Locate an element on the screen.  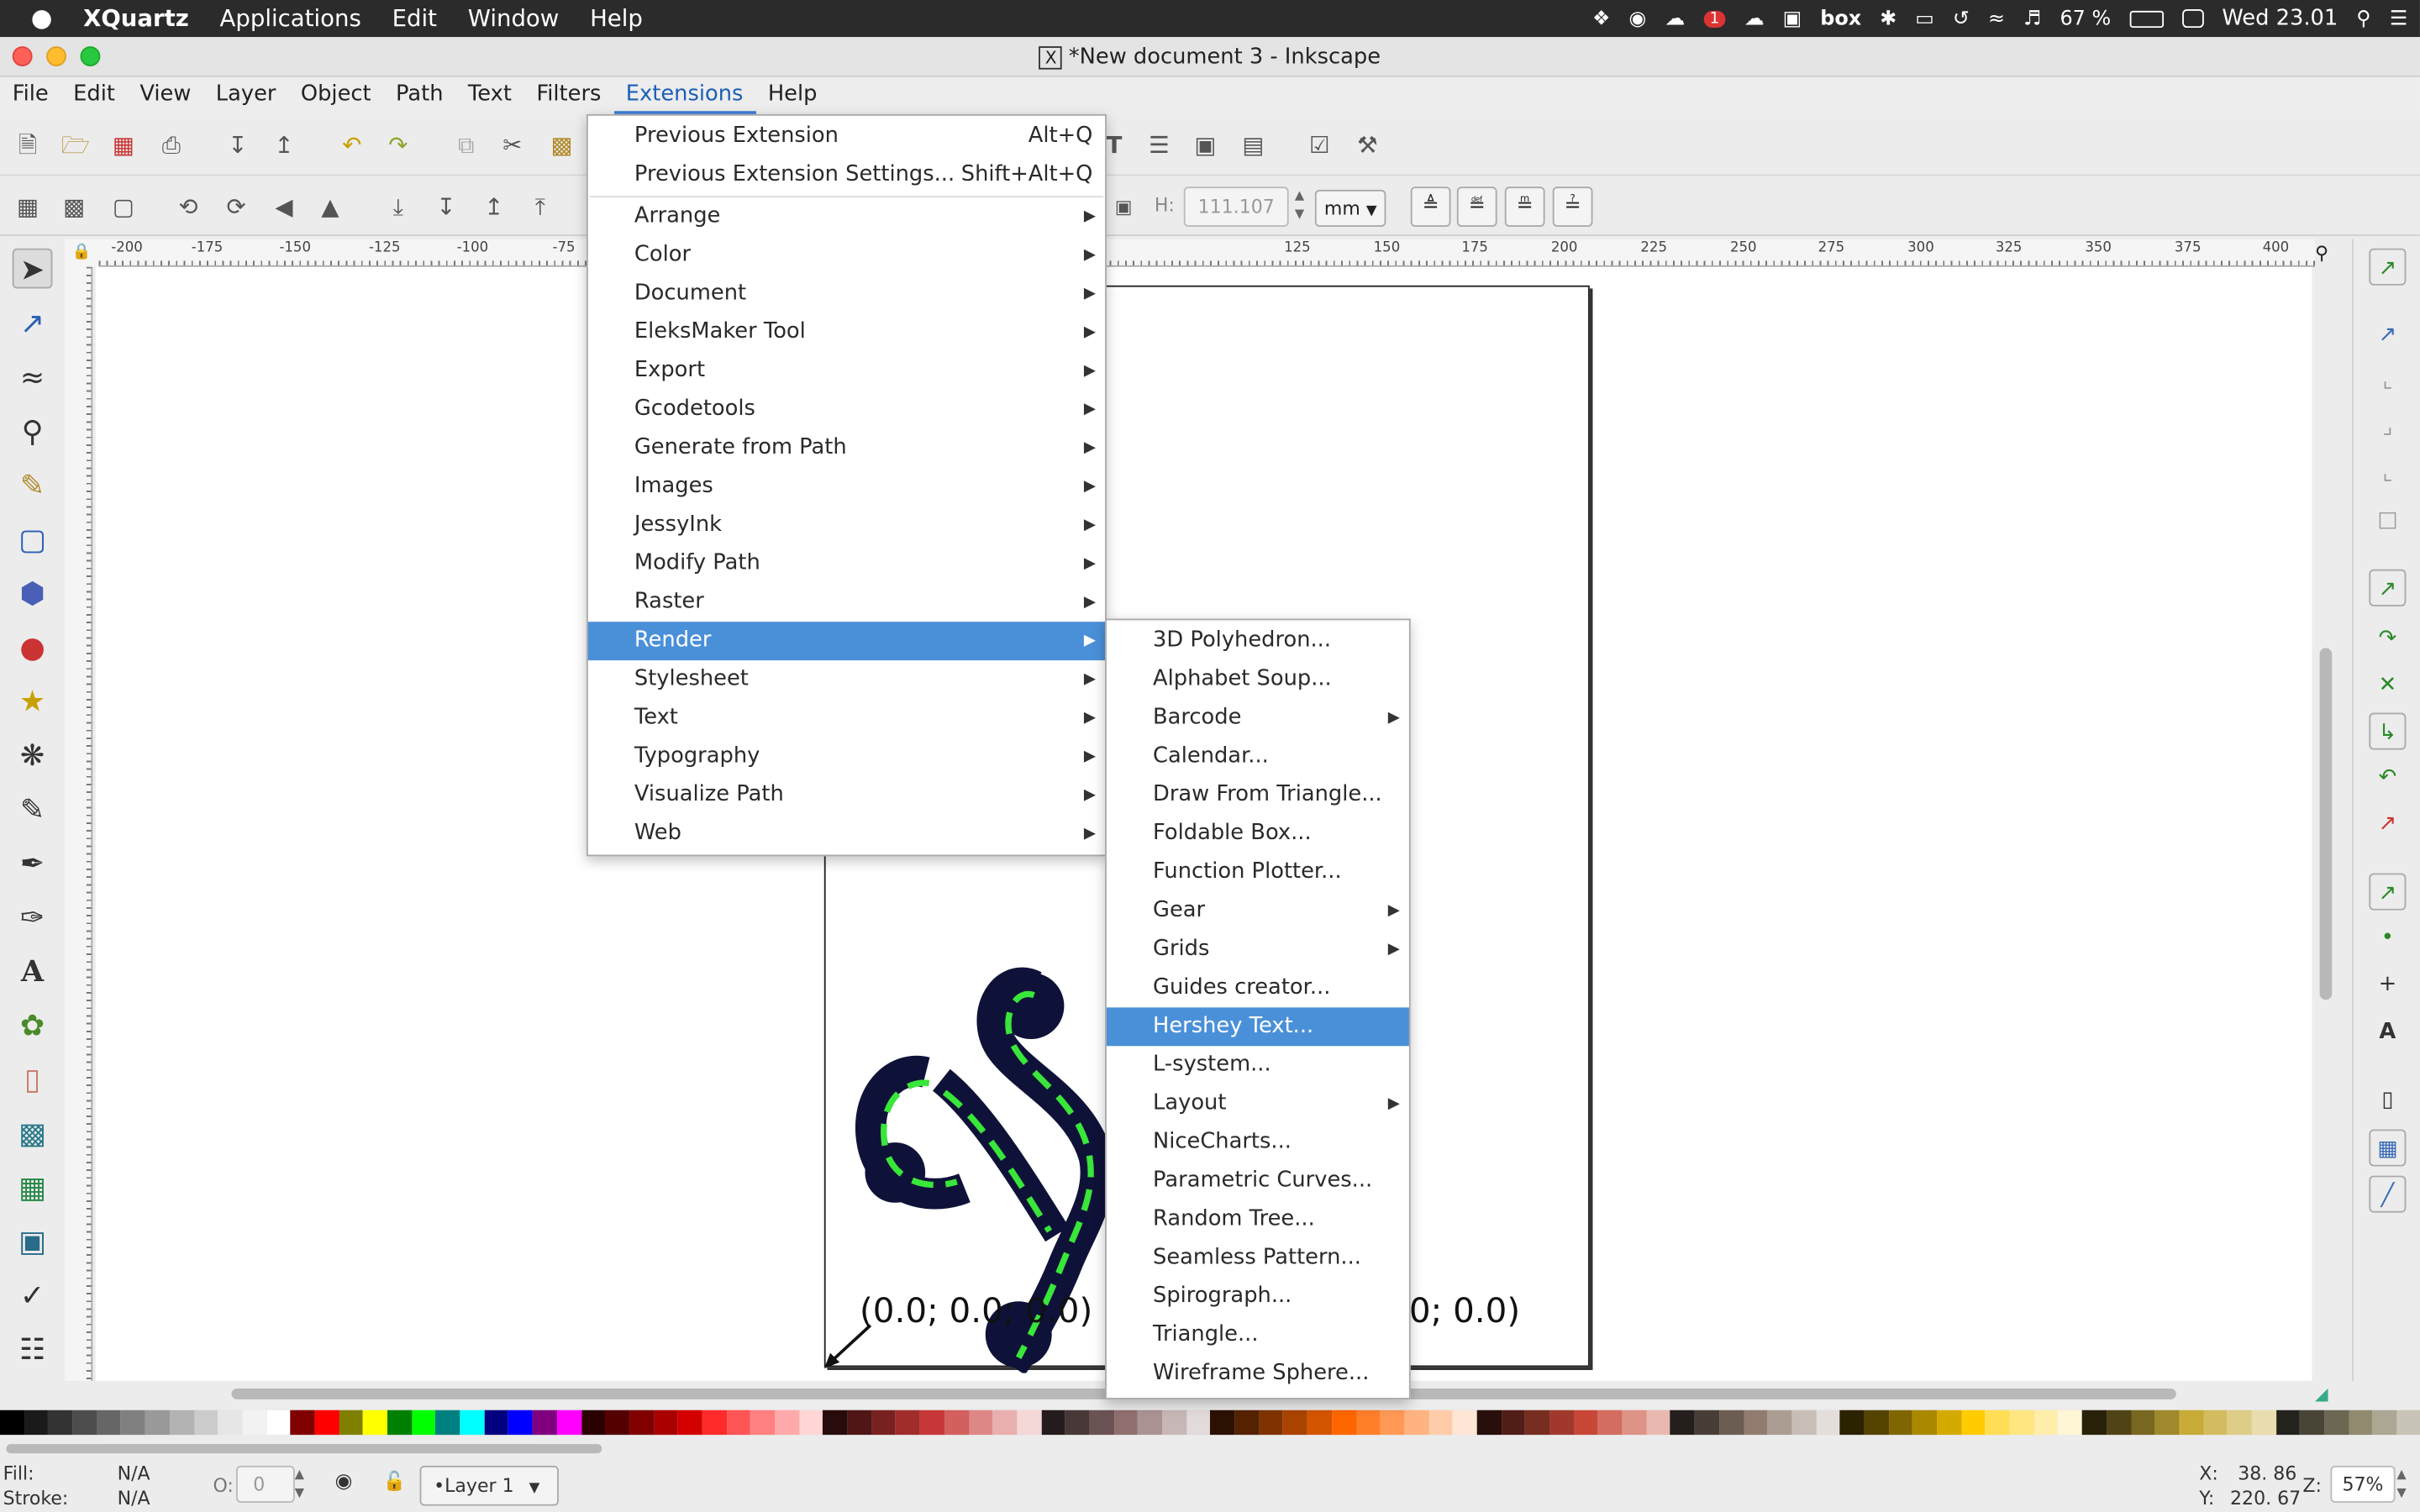
snap-rotation-center-icon: + is located at coordinates (2388, 984).